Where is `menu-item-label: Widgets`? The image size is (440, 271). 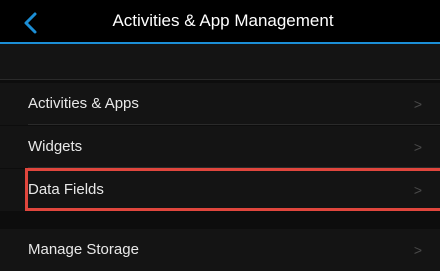 menu-item-label: Widgets is located at coordinates (55, 146).